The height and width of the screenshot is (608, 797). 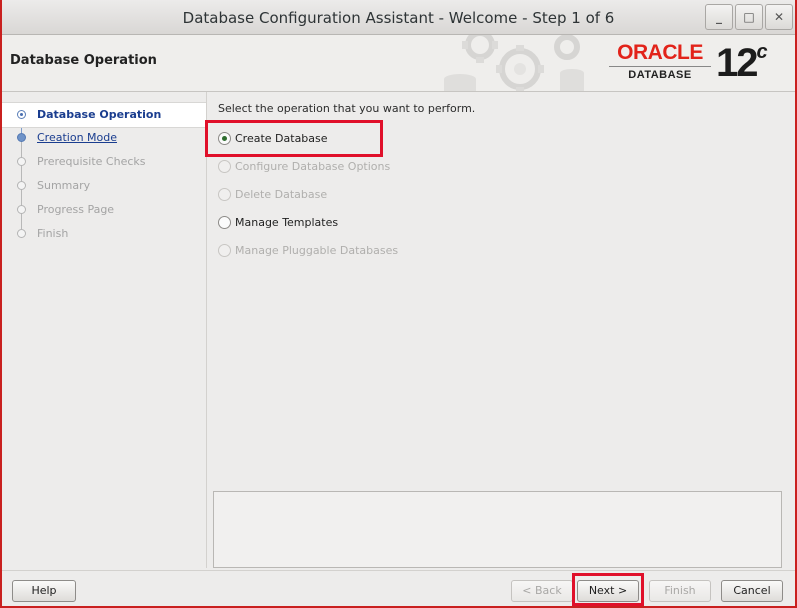 I want to click on option-label: Manage Templates, so click(x=287, y=222).